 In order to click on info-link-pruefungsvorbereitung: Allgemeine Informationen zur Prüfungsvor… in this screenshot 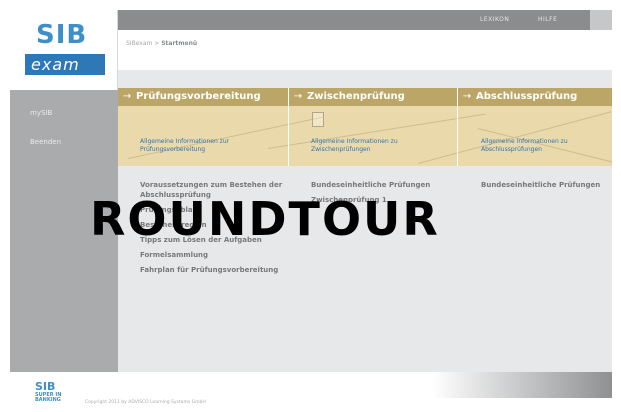, I will do `click(200, 146)`.